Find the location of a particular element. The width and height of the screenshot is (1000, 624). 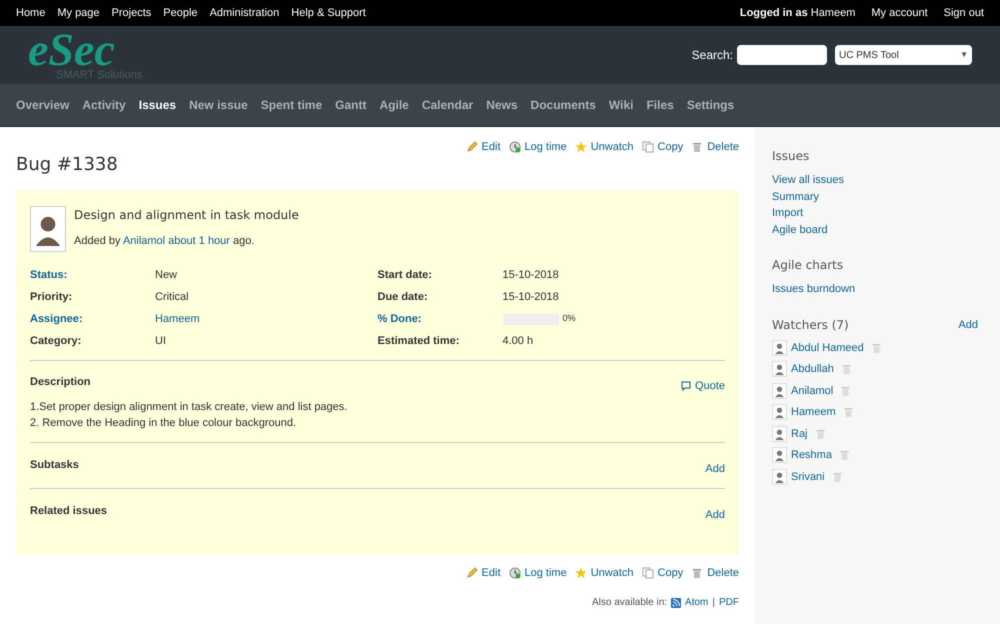

description-line: 2. Remove the Heading in the blue colour background. is located at coordinates (164, 423).